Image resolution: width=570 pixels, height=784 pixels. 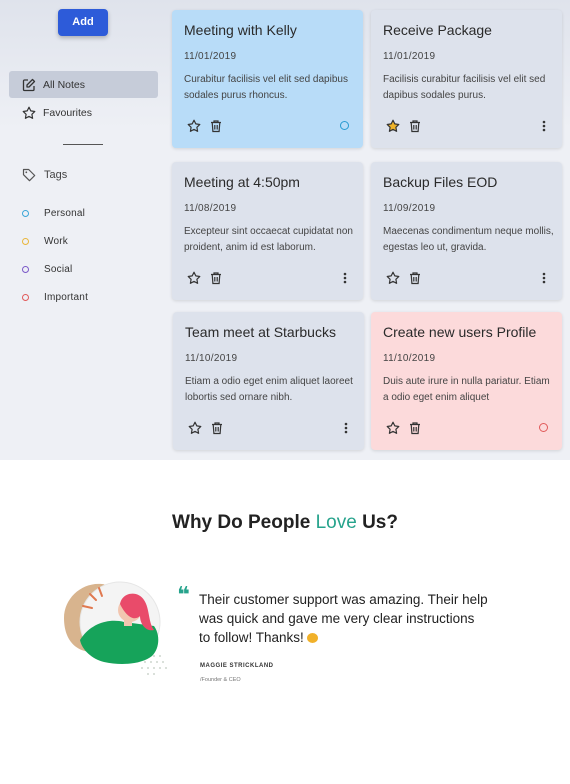 What do you see at coordinates (460, 332) in the screenshot?
I see `note-title: Create new users Profile` at bounding box center [460, 332].